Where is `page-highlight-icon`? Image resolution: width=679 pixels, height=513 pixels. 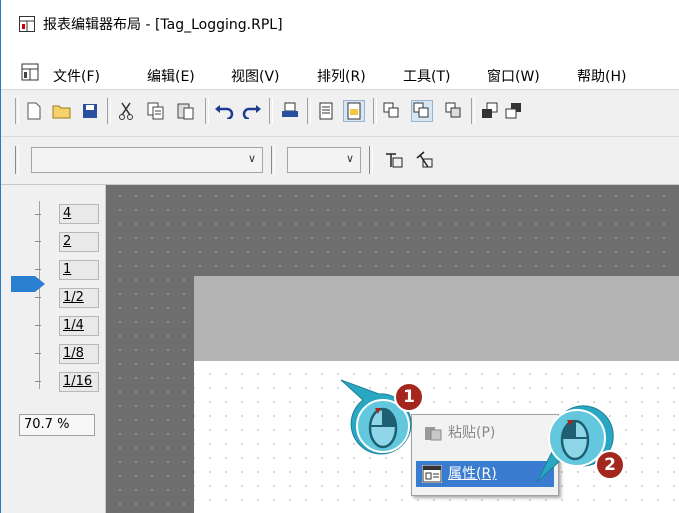
page-highlight-icon is located at coordinates (354, 111).